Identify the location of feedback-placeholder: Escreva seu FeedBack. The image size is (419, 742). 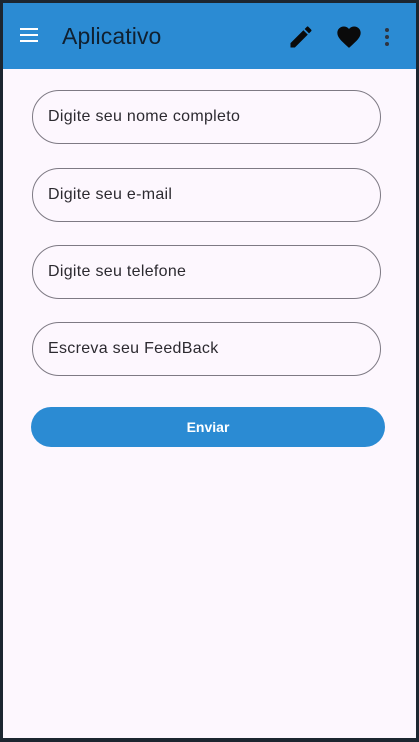
(133, 348).